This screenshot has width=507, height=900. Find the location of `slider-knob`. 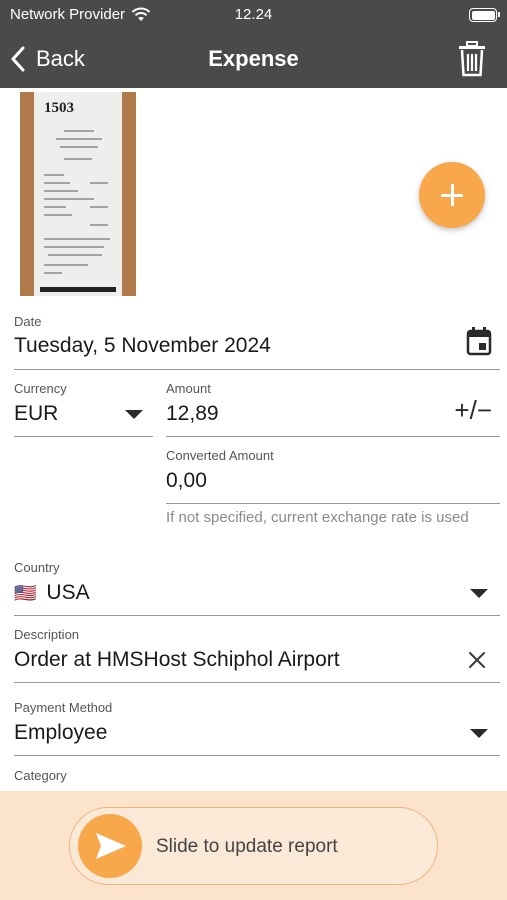

slider-knob is located at coordinates (110, 846).